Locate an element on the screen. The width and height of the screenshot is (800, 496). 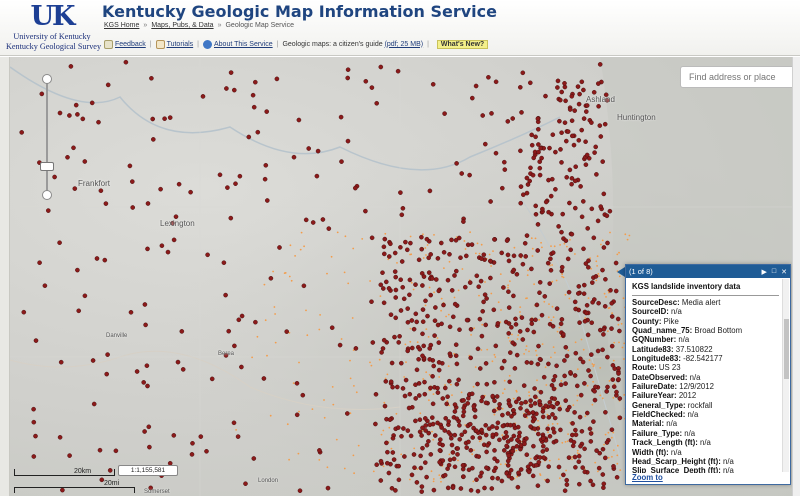
zoom-slider is located at coordinates (47, 137).